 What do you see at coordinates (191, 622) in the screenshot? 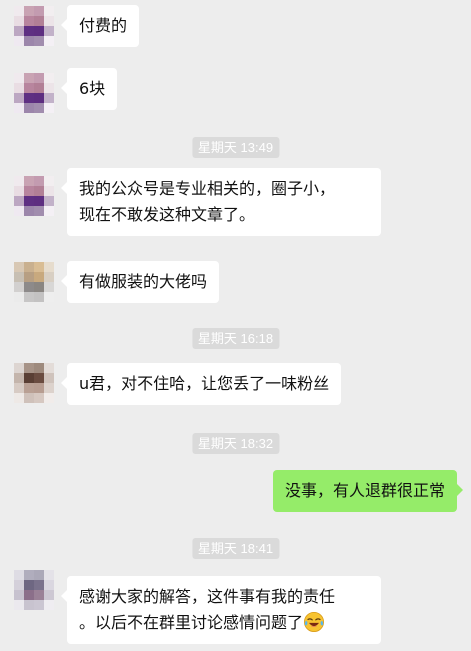
I see `message-text-fragment: 。以后不在群里讨论感情问题了` at bounding box center [191, 622].